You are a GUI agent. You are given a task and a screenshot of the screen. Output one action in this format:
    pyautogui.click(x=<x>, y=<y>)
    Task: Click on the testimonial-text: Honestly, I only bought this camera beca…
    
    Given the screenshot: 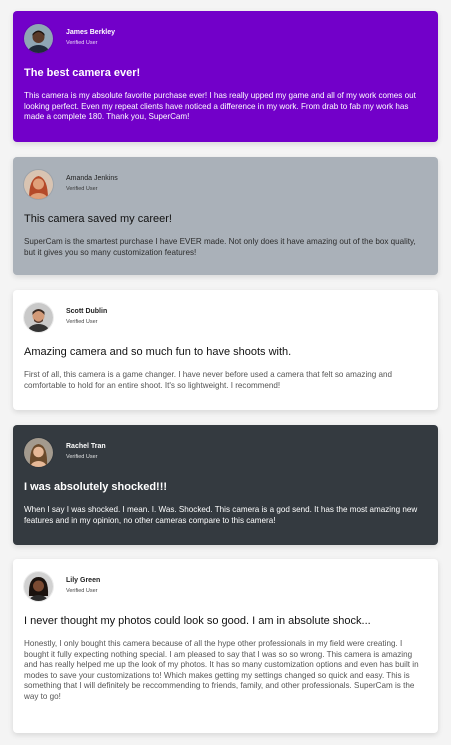 What is the action you would take?
    pyautogui.click(x=221, y=670)
    